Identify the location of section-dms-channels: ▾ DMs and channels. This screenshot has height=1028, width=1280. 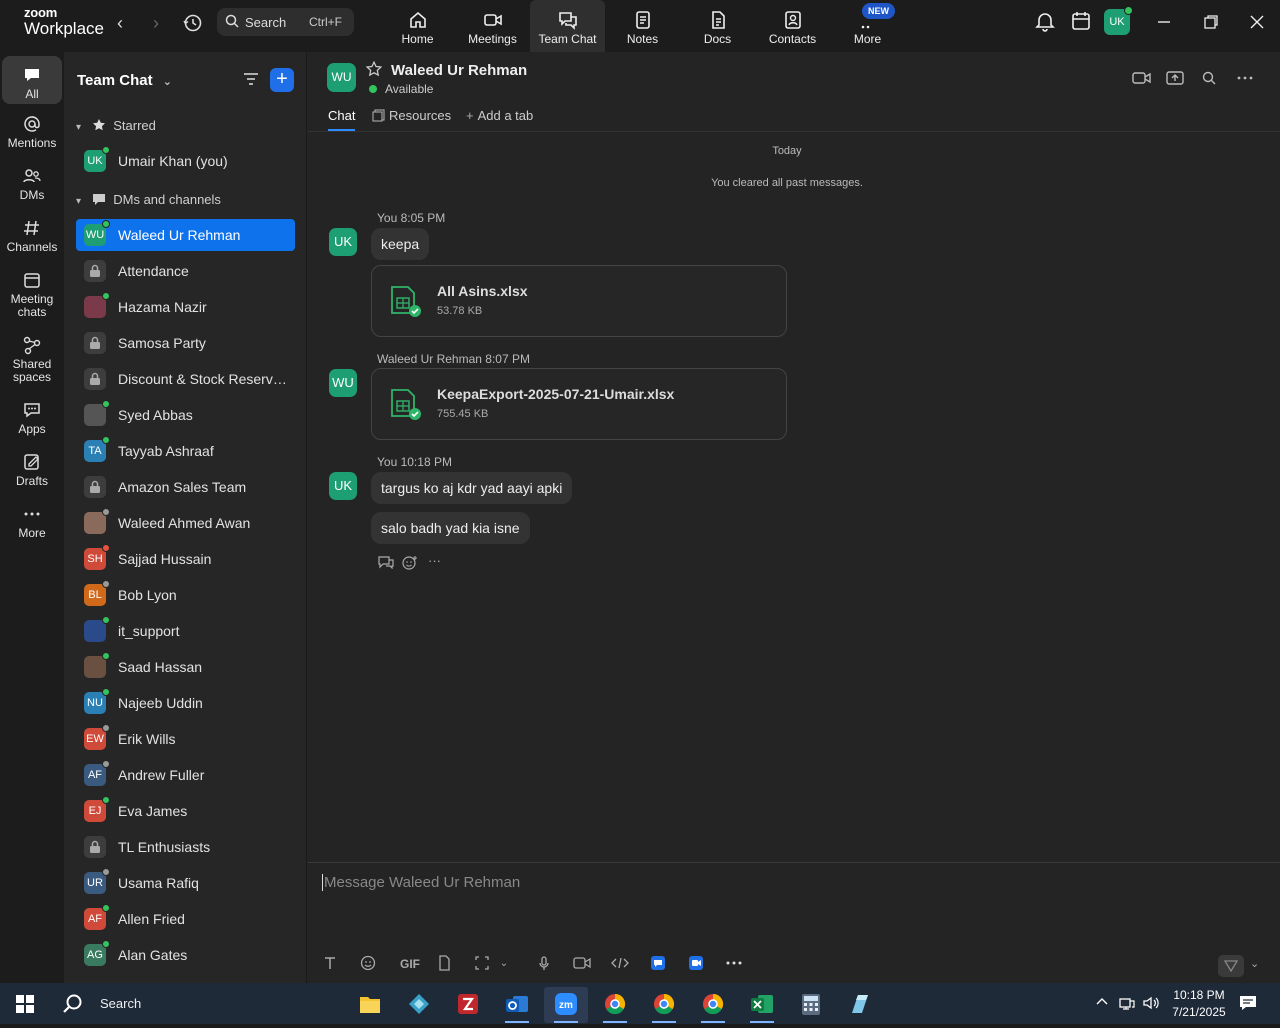
(148, 200).